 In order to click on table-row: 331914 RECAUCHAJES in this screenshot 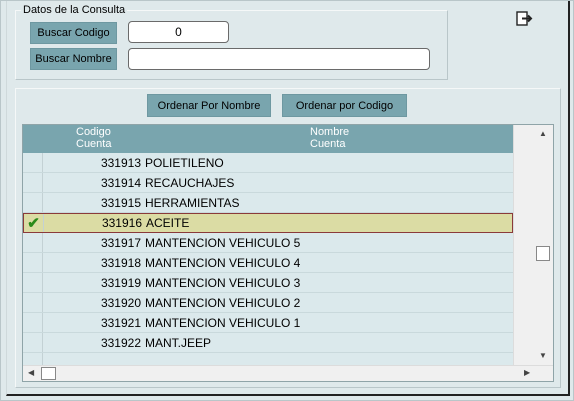, I will do `click(268, 183)`.